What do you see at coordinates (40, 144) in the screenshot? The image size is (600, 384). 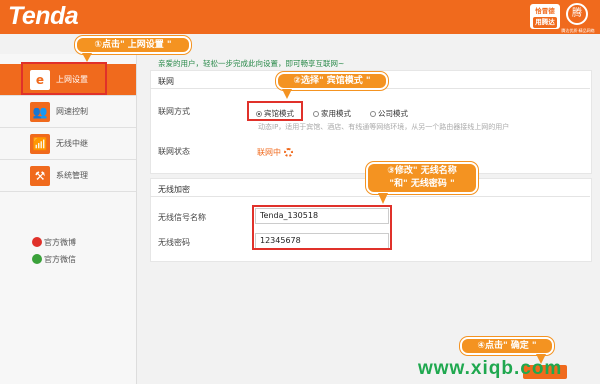 I see `signal-icon: 📶` at bounding box center [40, 144].